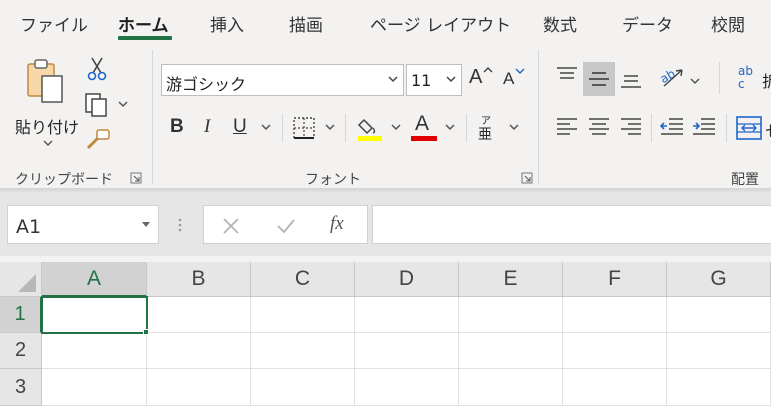 This screenshot has width=771, height=406. What do you see at coordinates (240, 127) in the screenshot?
I see `underline-button: U` at bounding box center [240, 127].